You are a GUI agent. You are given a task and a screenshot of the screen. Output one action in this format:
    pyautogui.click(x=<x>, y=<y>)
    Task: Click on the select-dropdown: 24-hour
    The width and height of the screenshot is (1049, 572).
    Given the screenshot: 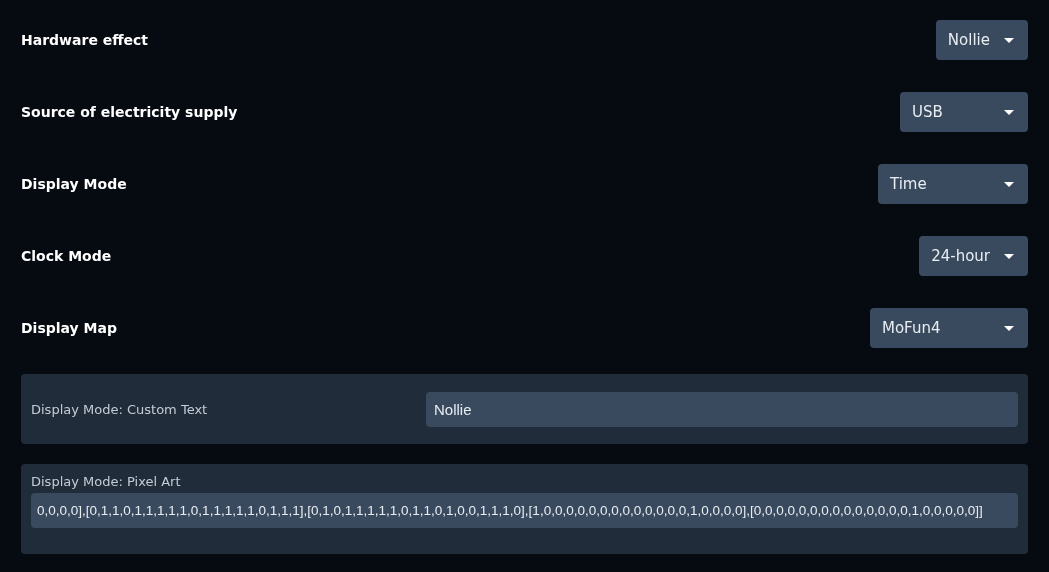 What is the action you would take?
    pyautogui.click(x=973, y=256)
    